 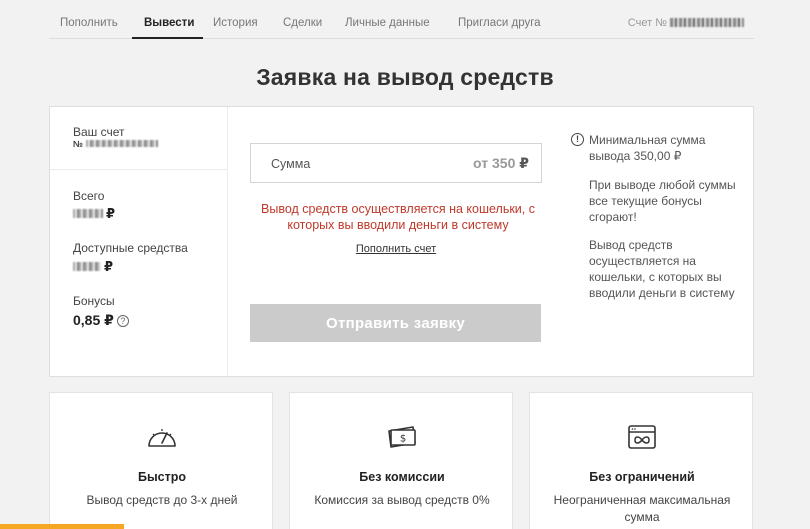 I want to click on money-icon: $, so click(x=402, y=437).